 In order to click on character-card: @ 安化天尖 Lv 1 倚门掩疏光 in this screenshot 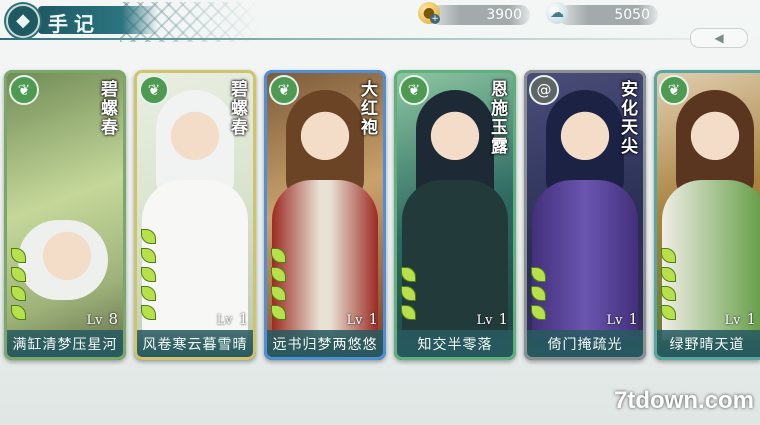, I will do `click(585, 215)`.